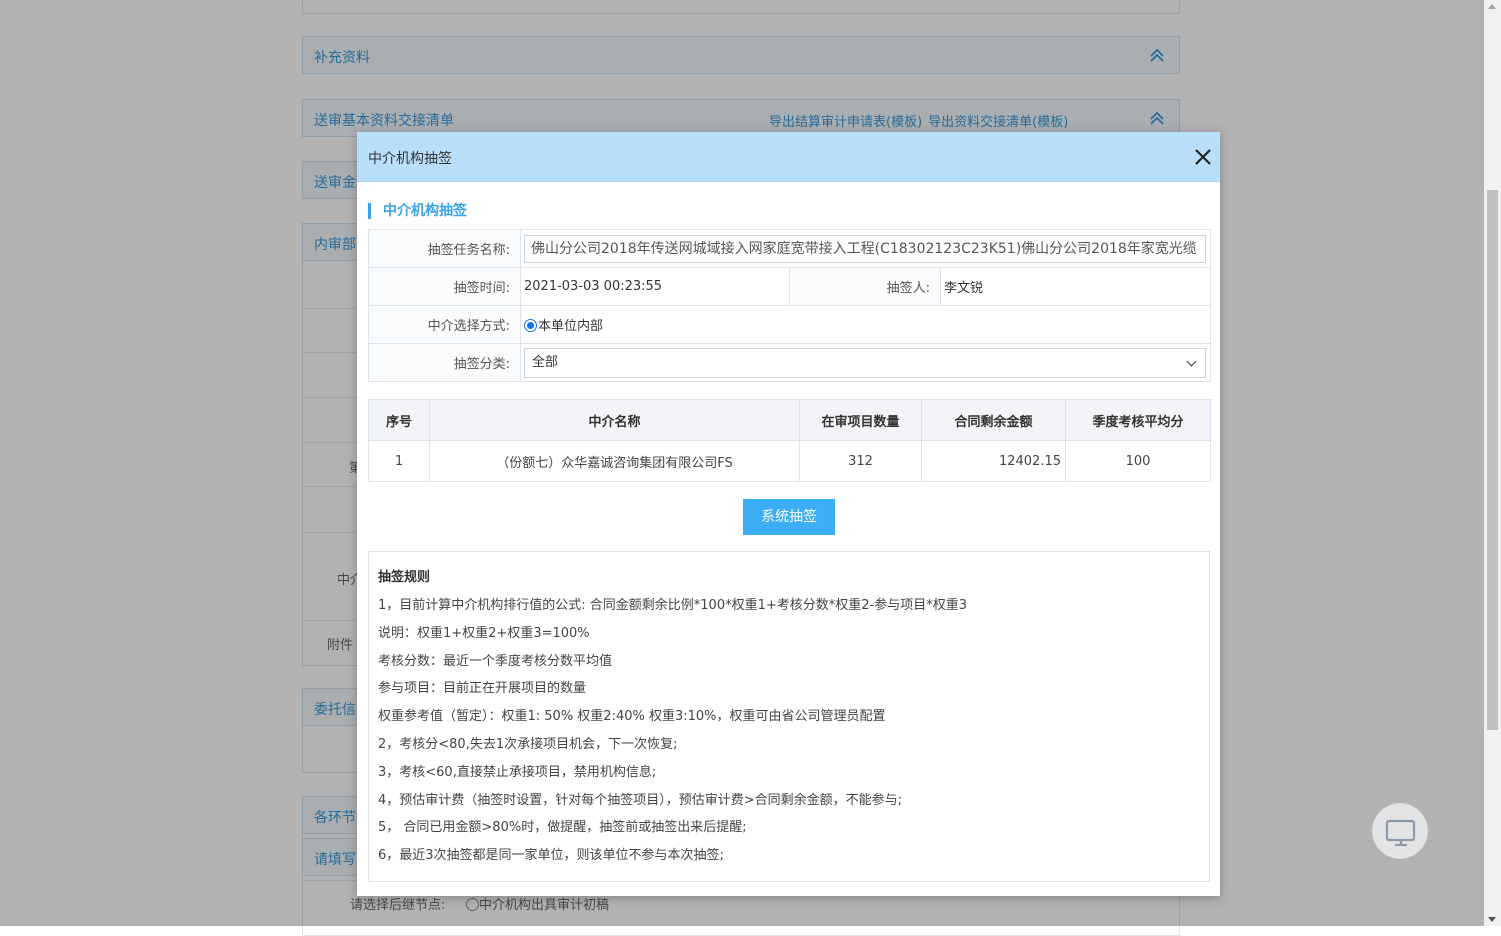  Describe the element at coordinates (444, 286) in the screenshot. I see `draw-time-label: 抽签时间:` at that location.